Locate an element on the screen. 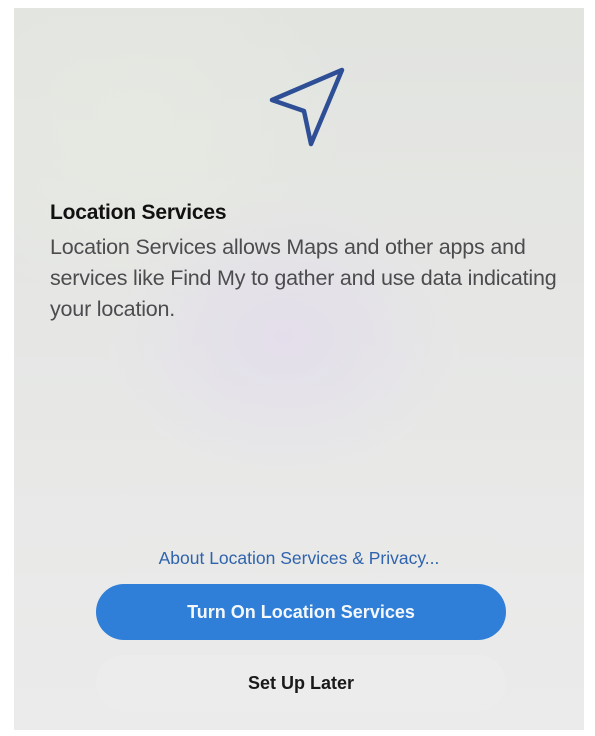 The width and height of the screenshot is (595, 736). secondary-button-label: Set Up Later is located at coordinates (301, 682).